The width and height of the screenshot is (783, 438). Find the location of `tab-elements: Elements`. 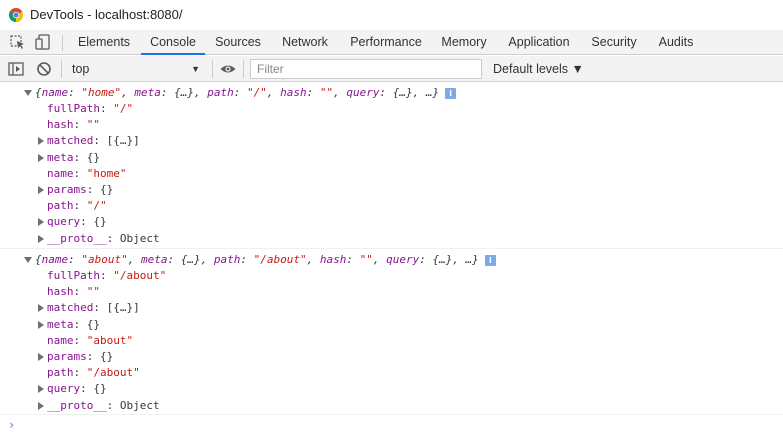

tab-elements: Elements is located at coordinates (104, 42).